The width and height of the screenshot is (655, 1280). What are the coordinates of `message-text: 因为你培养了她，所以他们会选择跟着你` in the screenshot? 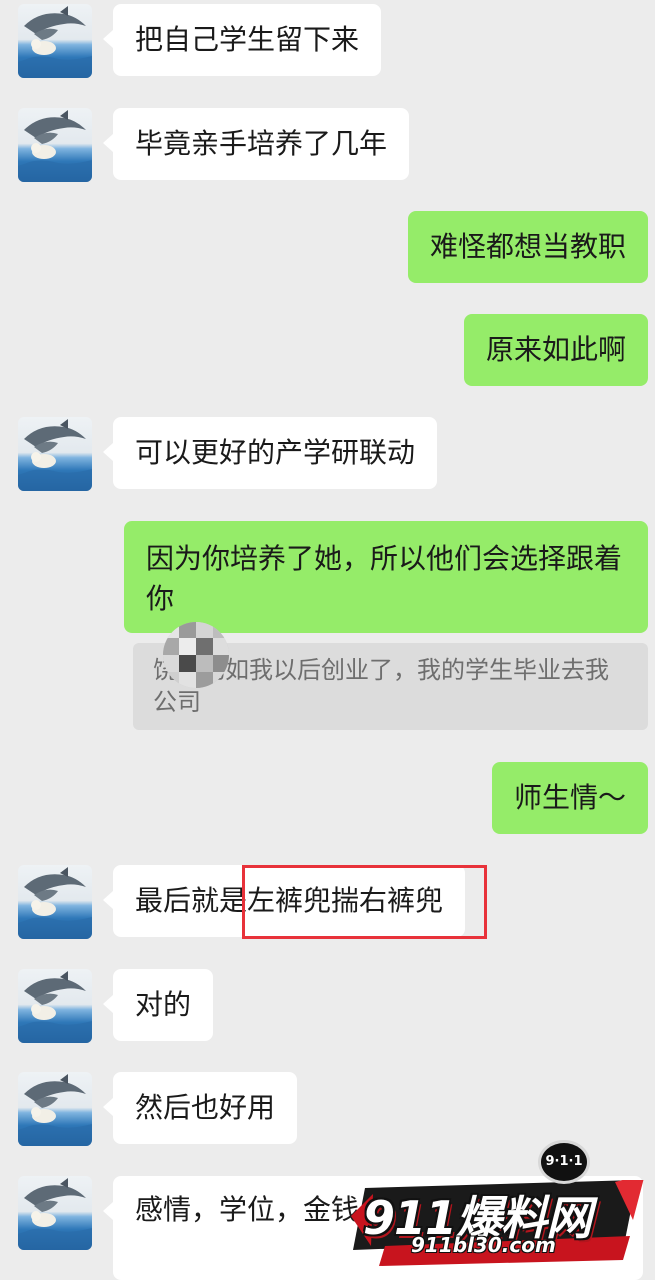 It's located at (384, 578).